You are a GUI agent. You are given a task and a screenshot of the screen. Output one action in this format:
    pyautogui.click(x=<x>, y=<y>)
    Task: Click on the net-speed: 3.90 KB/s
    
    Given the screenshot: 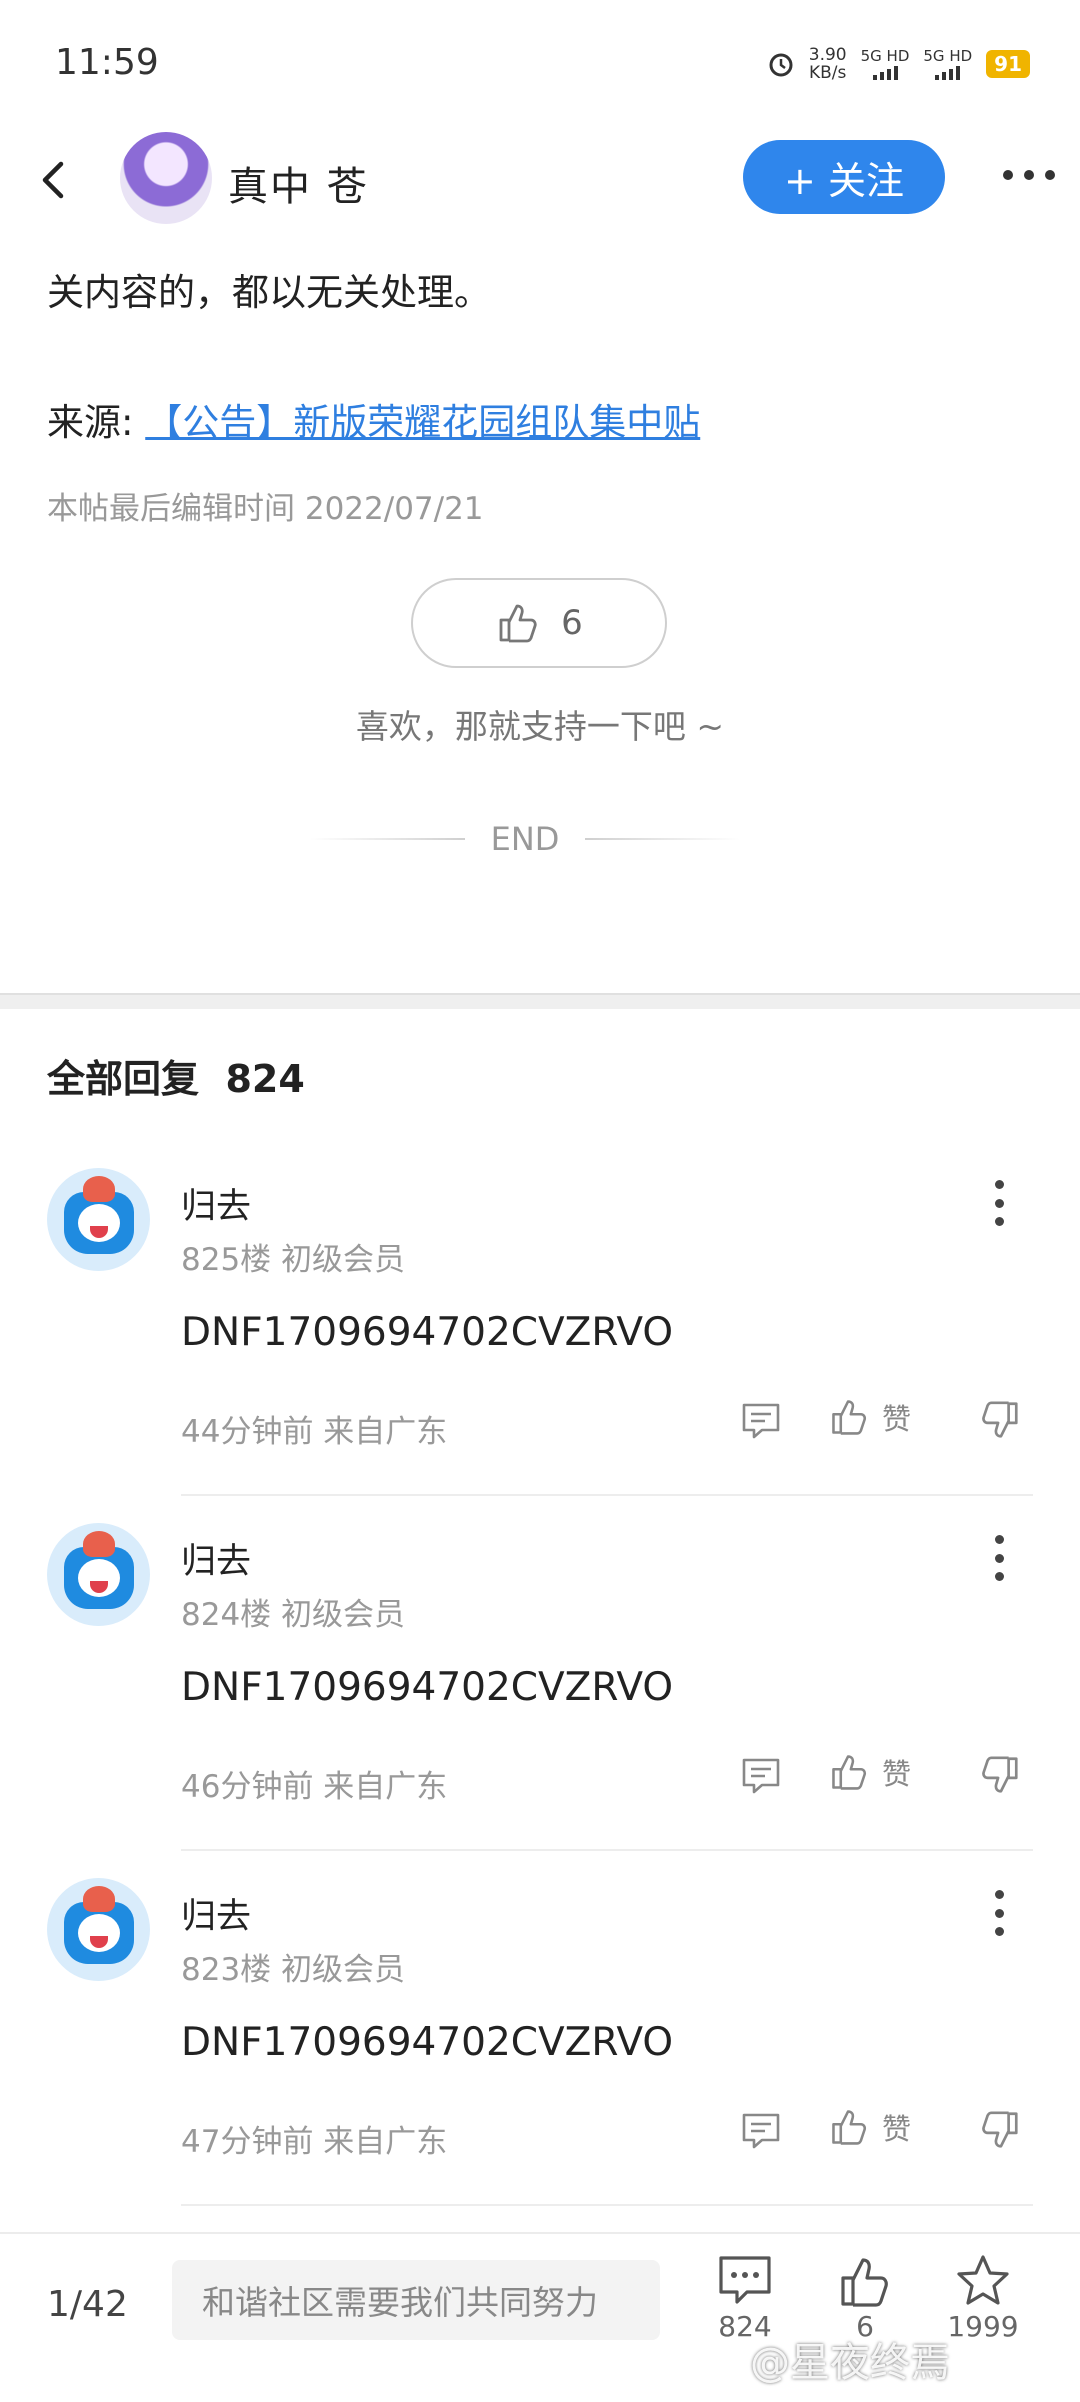 What is the action you would take?
    pyautogui.click(x=828, y=64)
    